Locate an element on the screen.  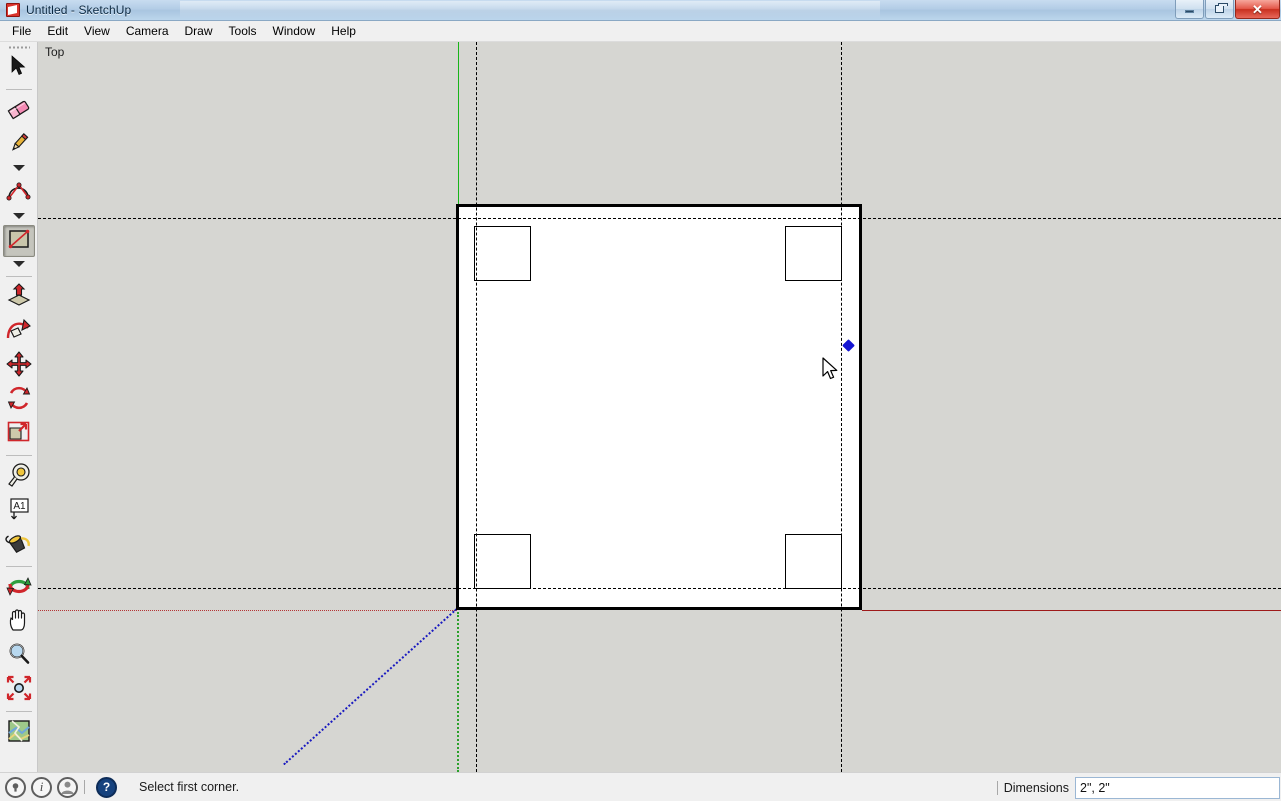
rectangle-icon is located at coordinates (19, 241).